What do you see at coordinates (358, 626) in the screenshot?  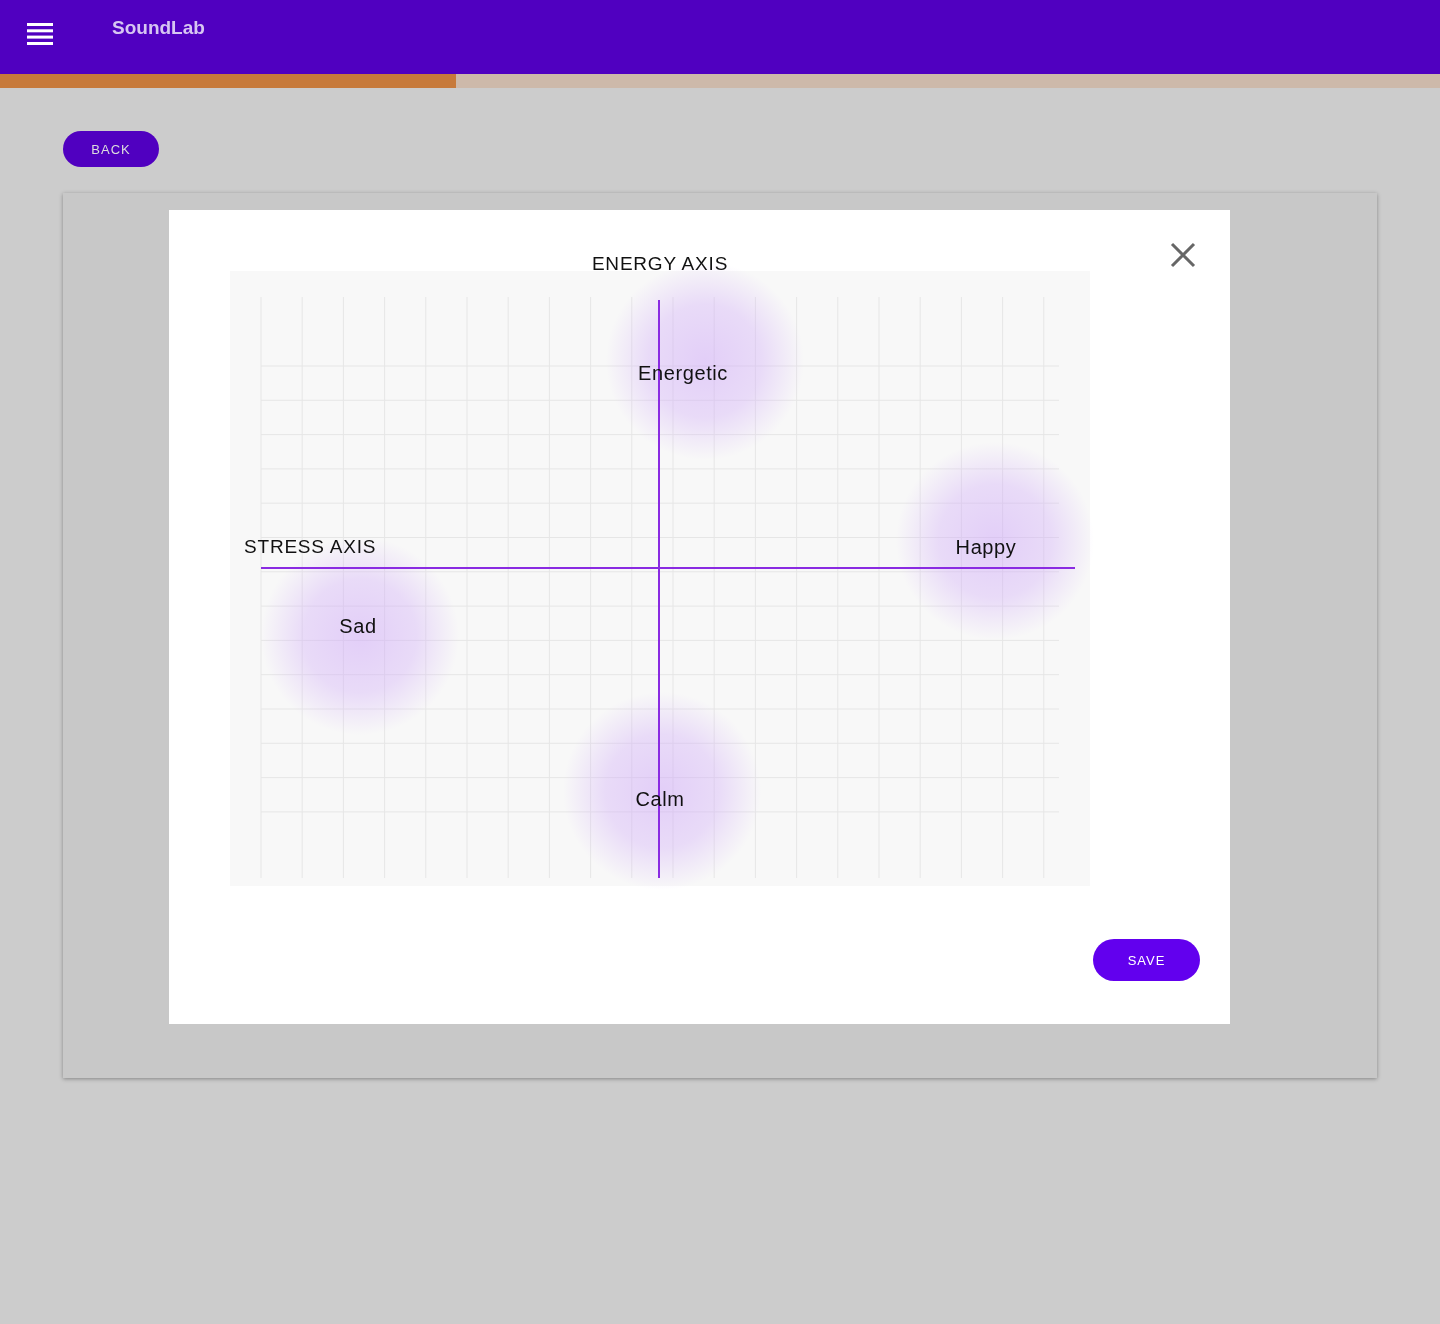 I see `mood-label: Sad` at bounding box center [358, 626].